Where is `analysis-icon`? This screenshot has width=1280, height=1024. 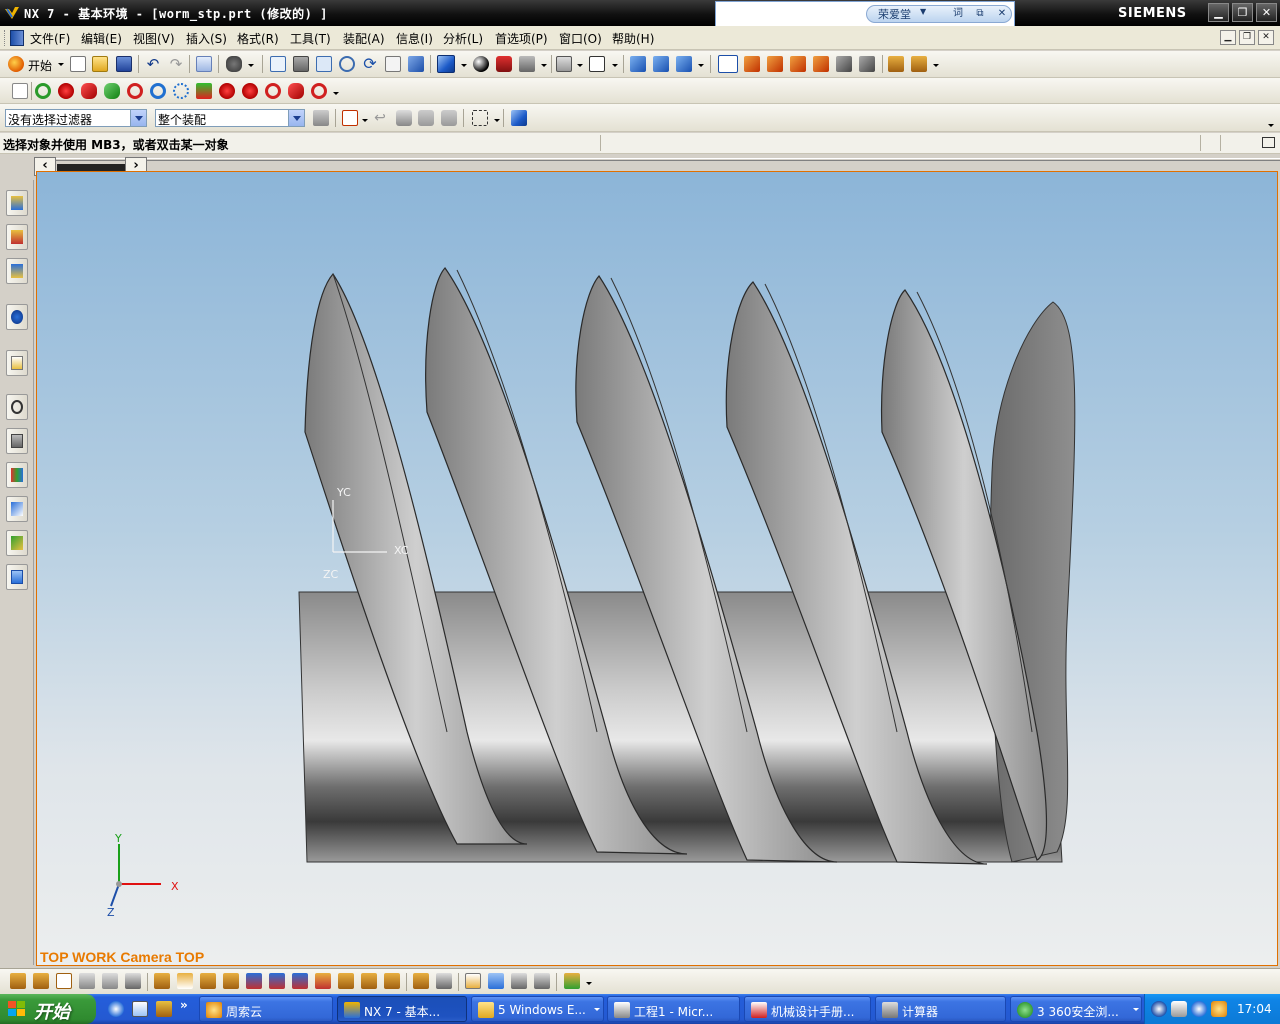 analysis-icon is located at coordinates (572, 981).